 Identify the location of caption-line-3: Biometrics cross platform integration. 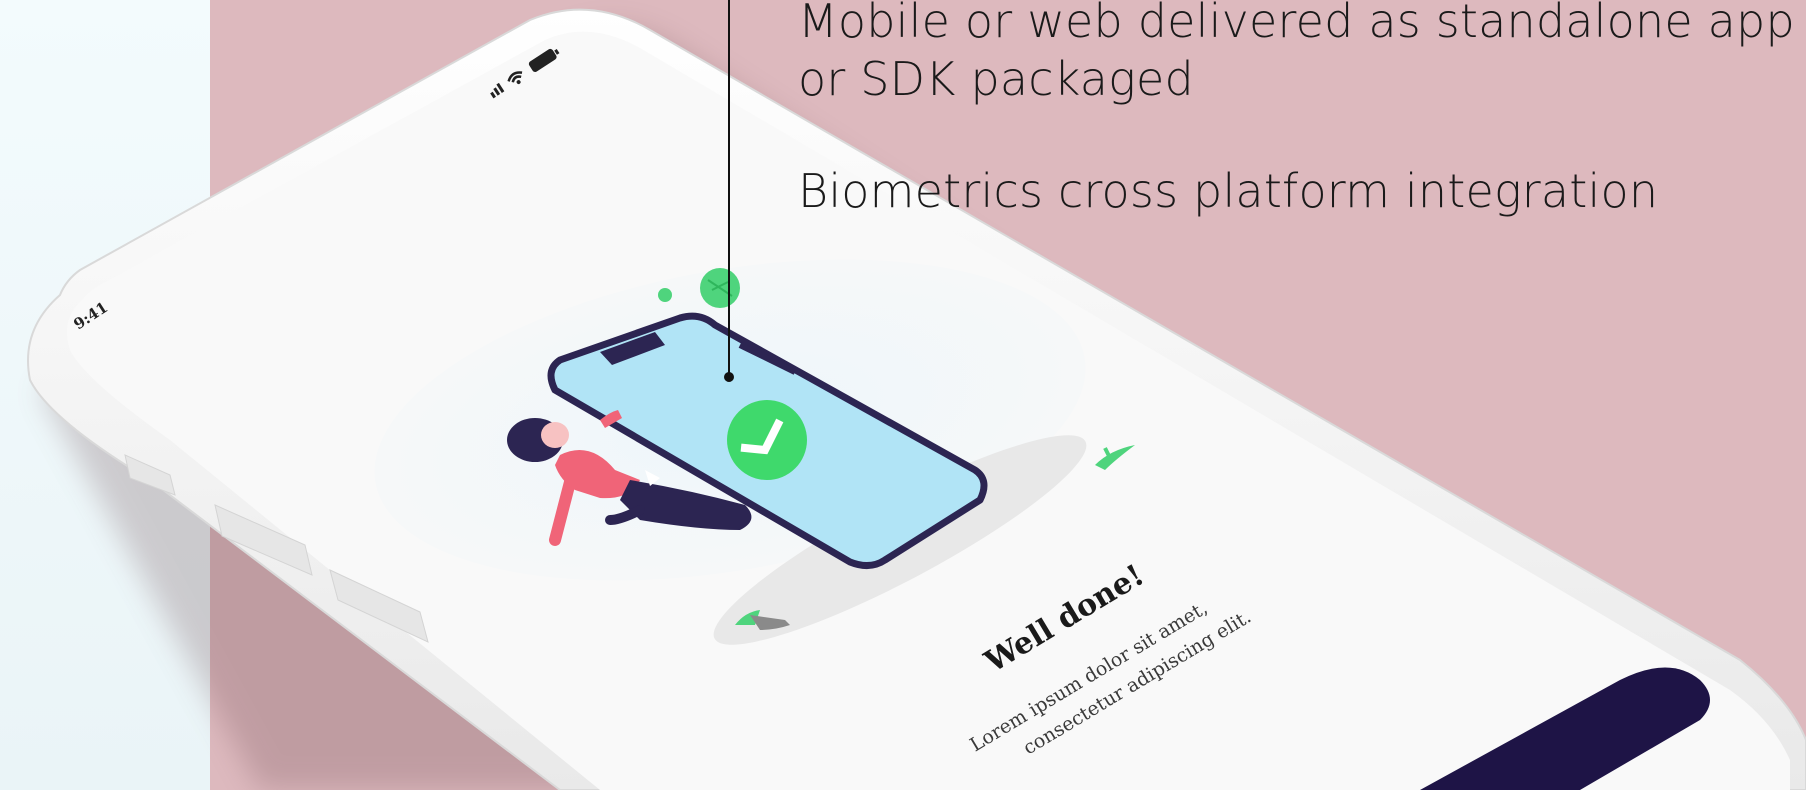
(1228, 191).